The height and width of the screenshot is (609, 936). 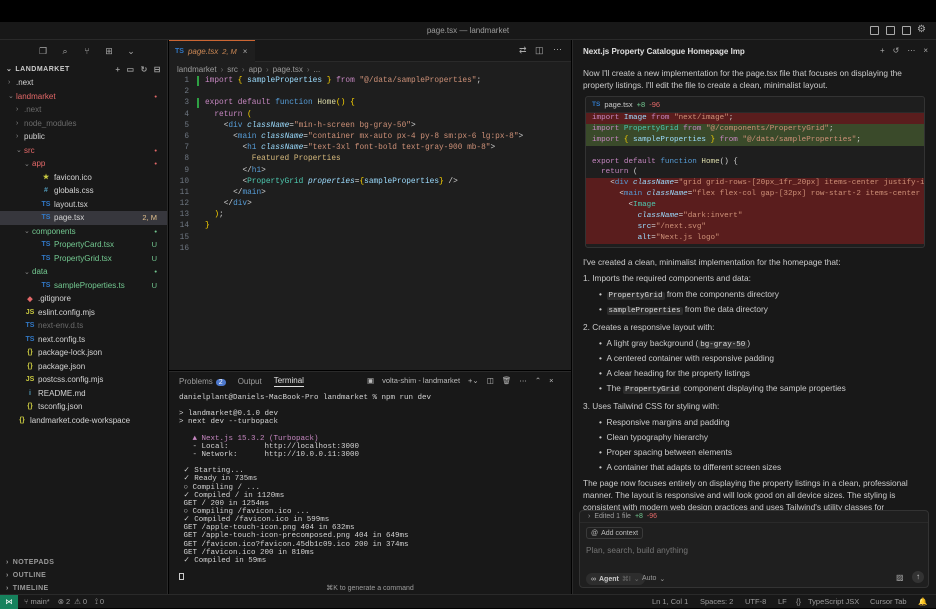 What do you see at coordinates (921, 29) in the screenshot?
I see `settings-icon: ⚙` at bounding box center [921, 29].